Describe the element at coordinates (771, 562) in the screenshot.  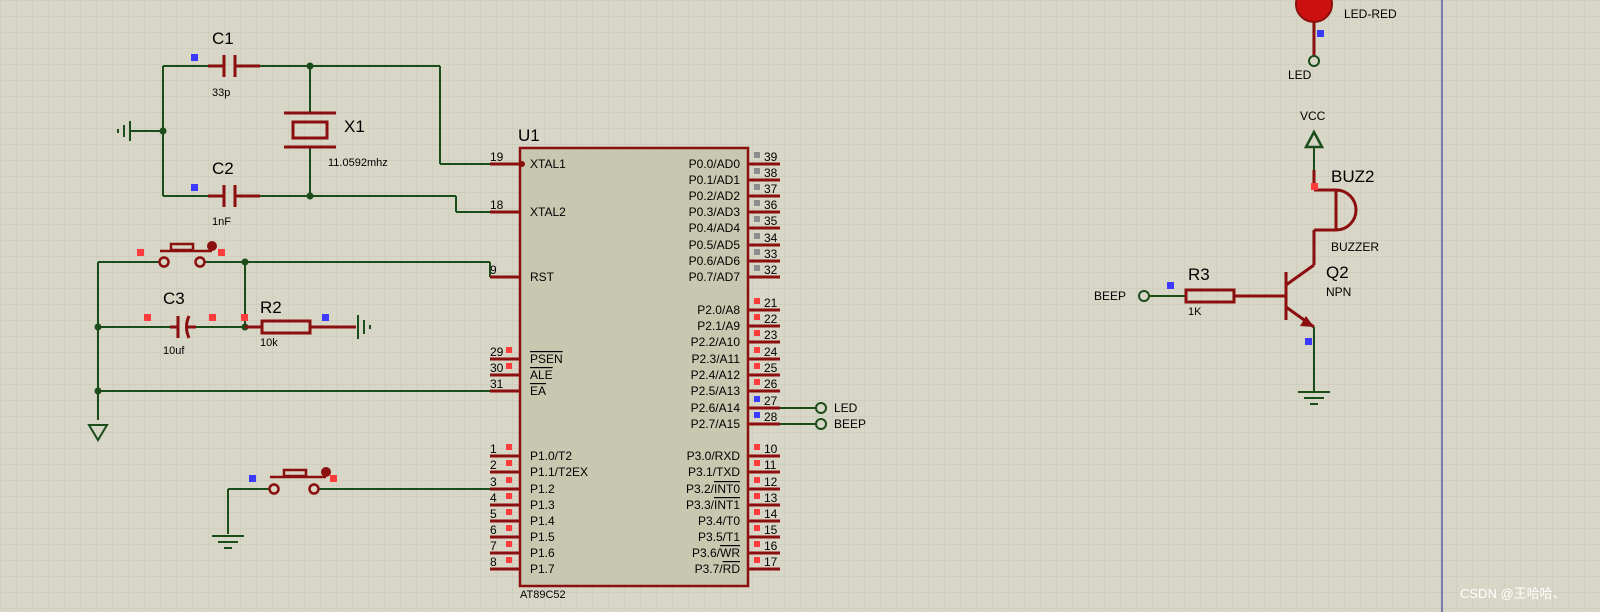
I see `pin-number: 17` at that location.